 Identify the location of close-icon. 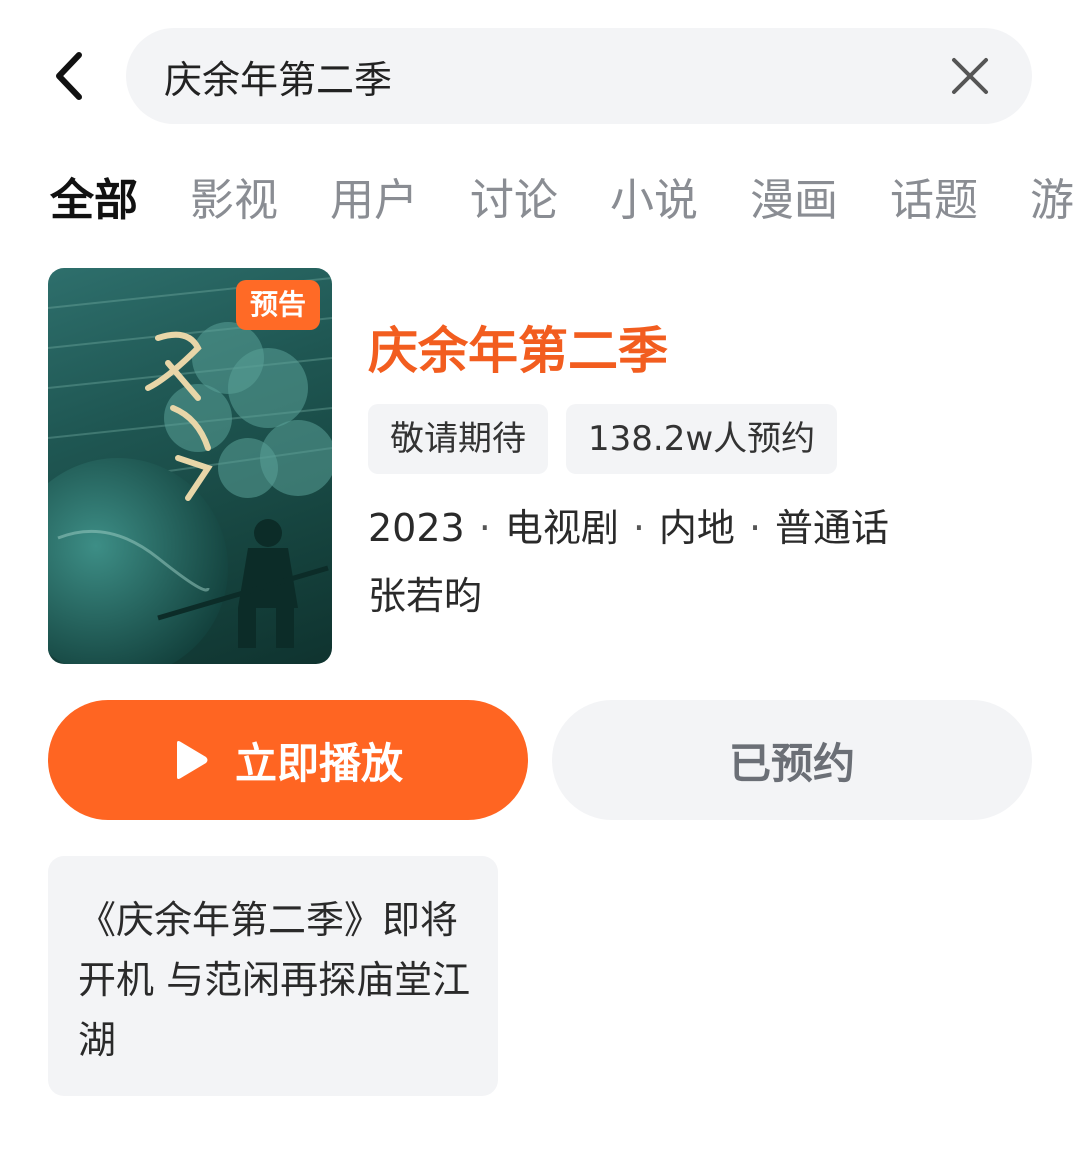
(970, 76).